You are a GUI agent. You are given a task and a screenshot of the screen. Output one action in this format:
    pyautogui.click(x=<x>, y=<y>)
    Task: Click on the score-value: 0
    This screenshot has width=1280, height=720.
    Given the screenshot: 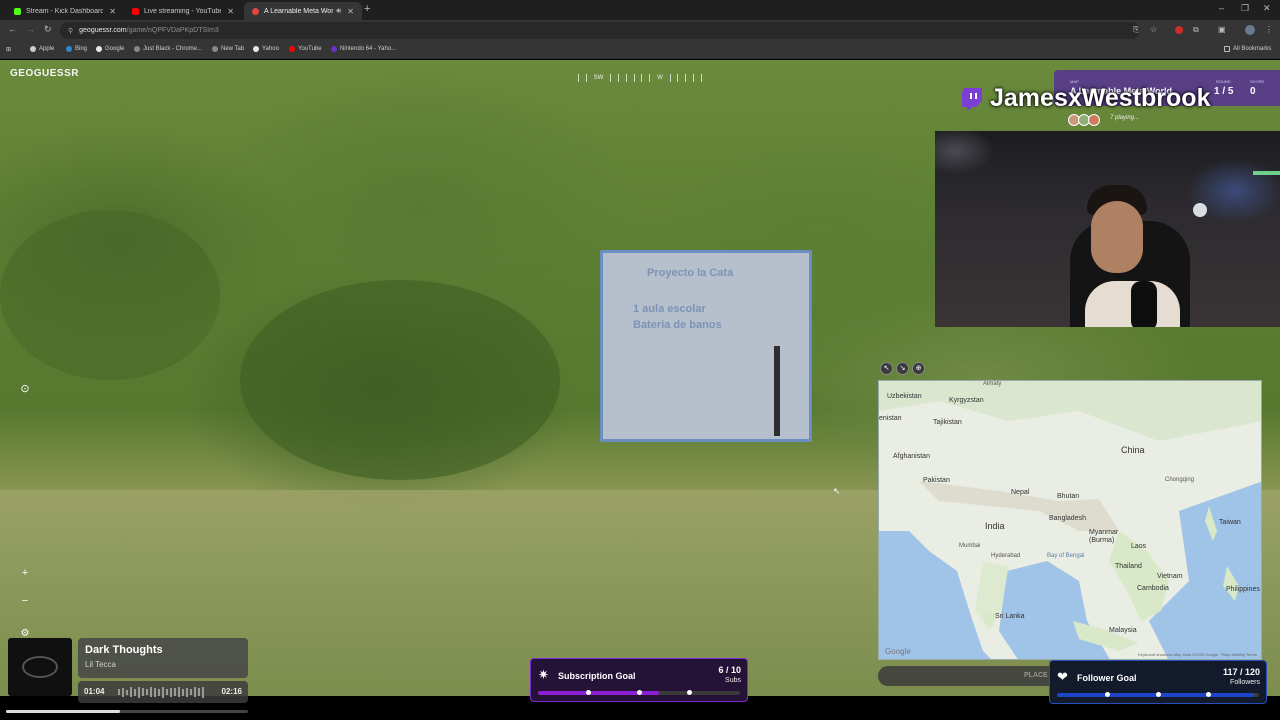 What is the action you would take?
    pyautogui.click(x=1253, y=91)
    